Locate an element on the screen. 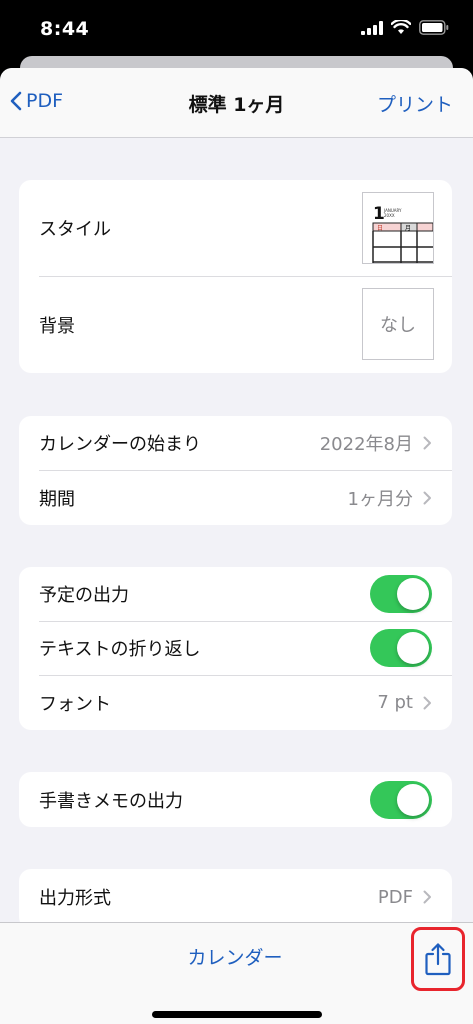 This screenshot has width=473, height=1024. calendar-start-label: カレンダーの始まり is located at coordinates (120, 444).